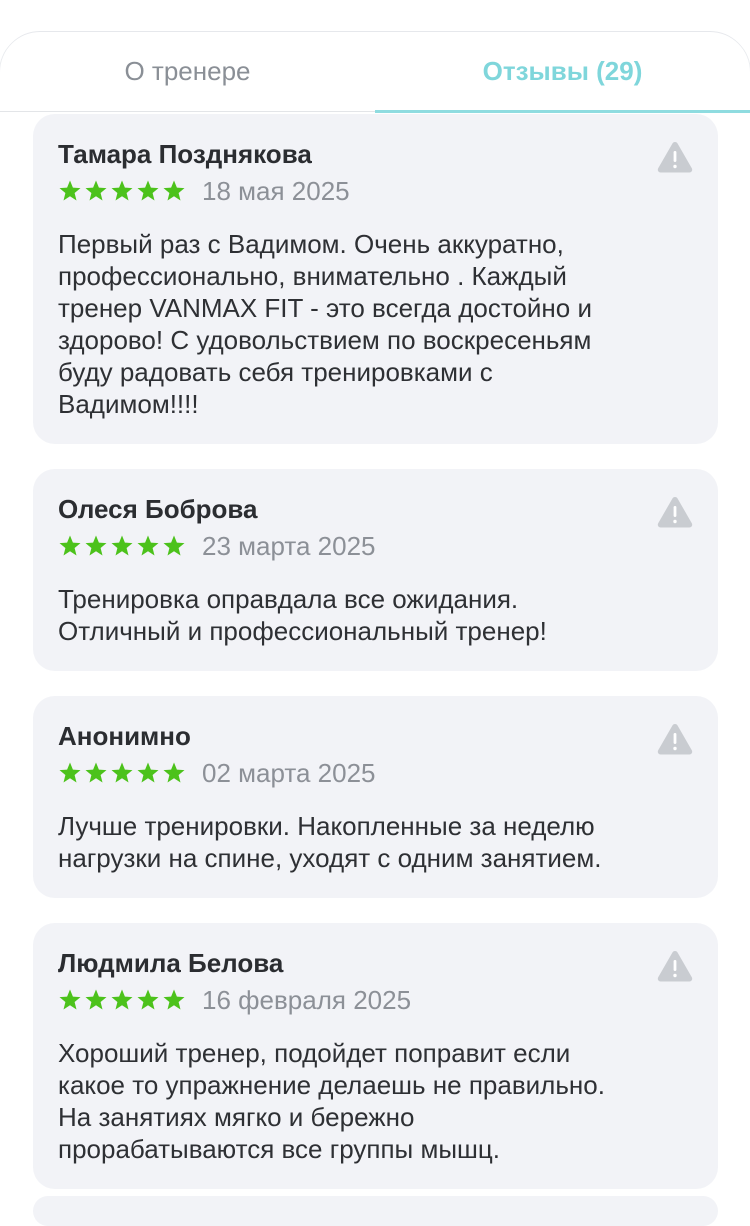 The image size is (750, 1226). I want to click on review-date: 02 марта 2025, so click(289, 772).